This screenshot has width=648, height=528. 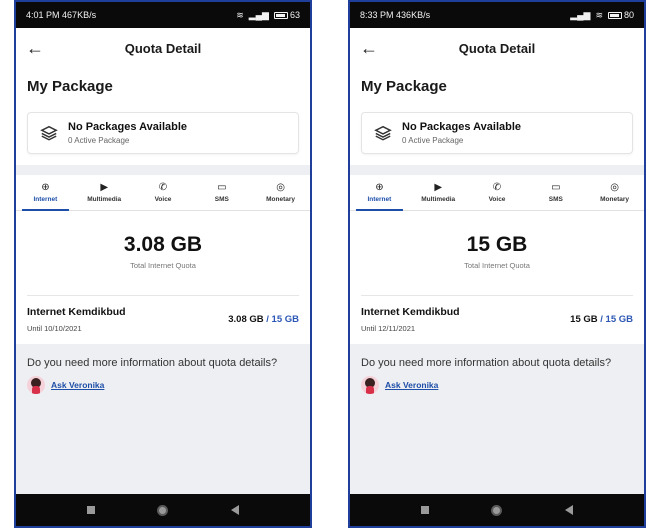 I want to click on battery-icon: 63, so click(x=286, y=15).